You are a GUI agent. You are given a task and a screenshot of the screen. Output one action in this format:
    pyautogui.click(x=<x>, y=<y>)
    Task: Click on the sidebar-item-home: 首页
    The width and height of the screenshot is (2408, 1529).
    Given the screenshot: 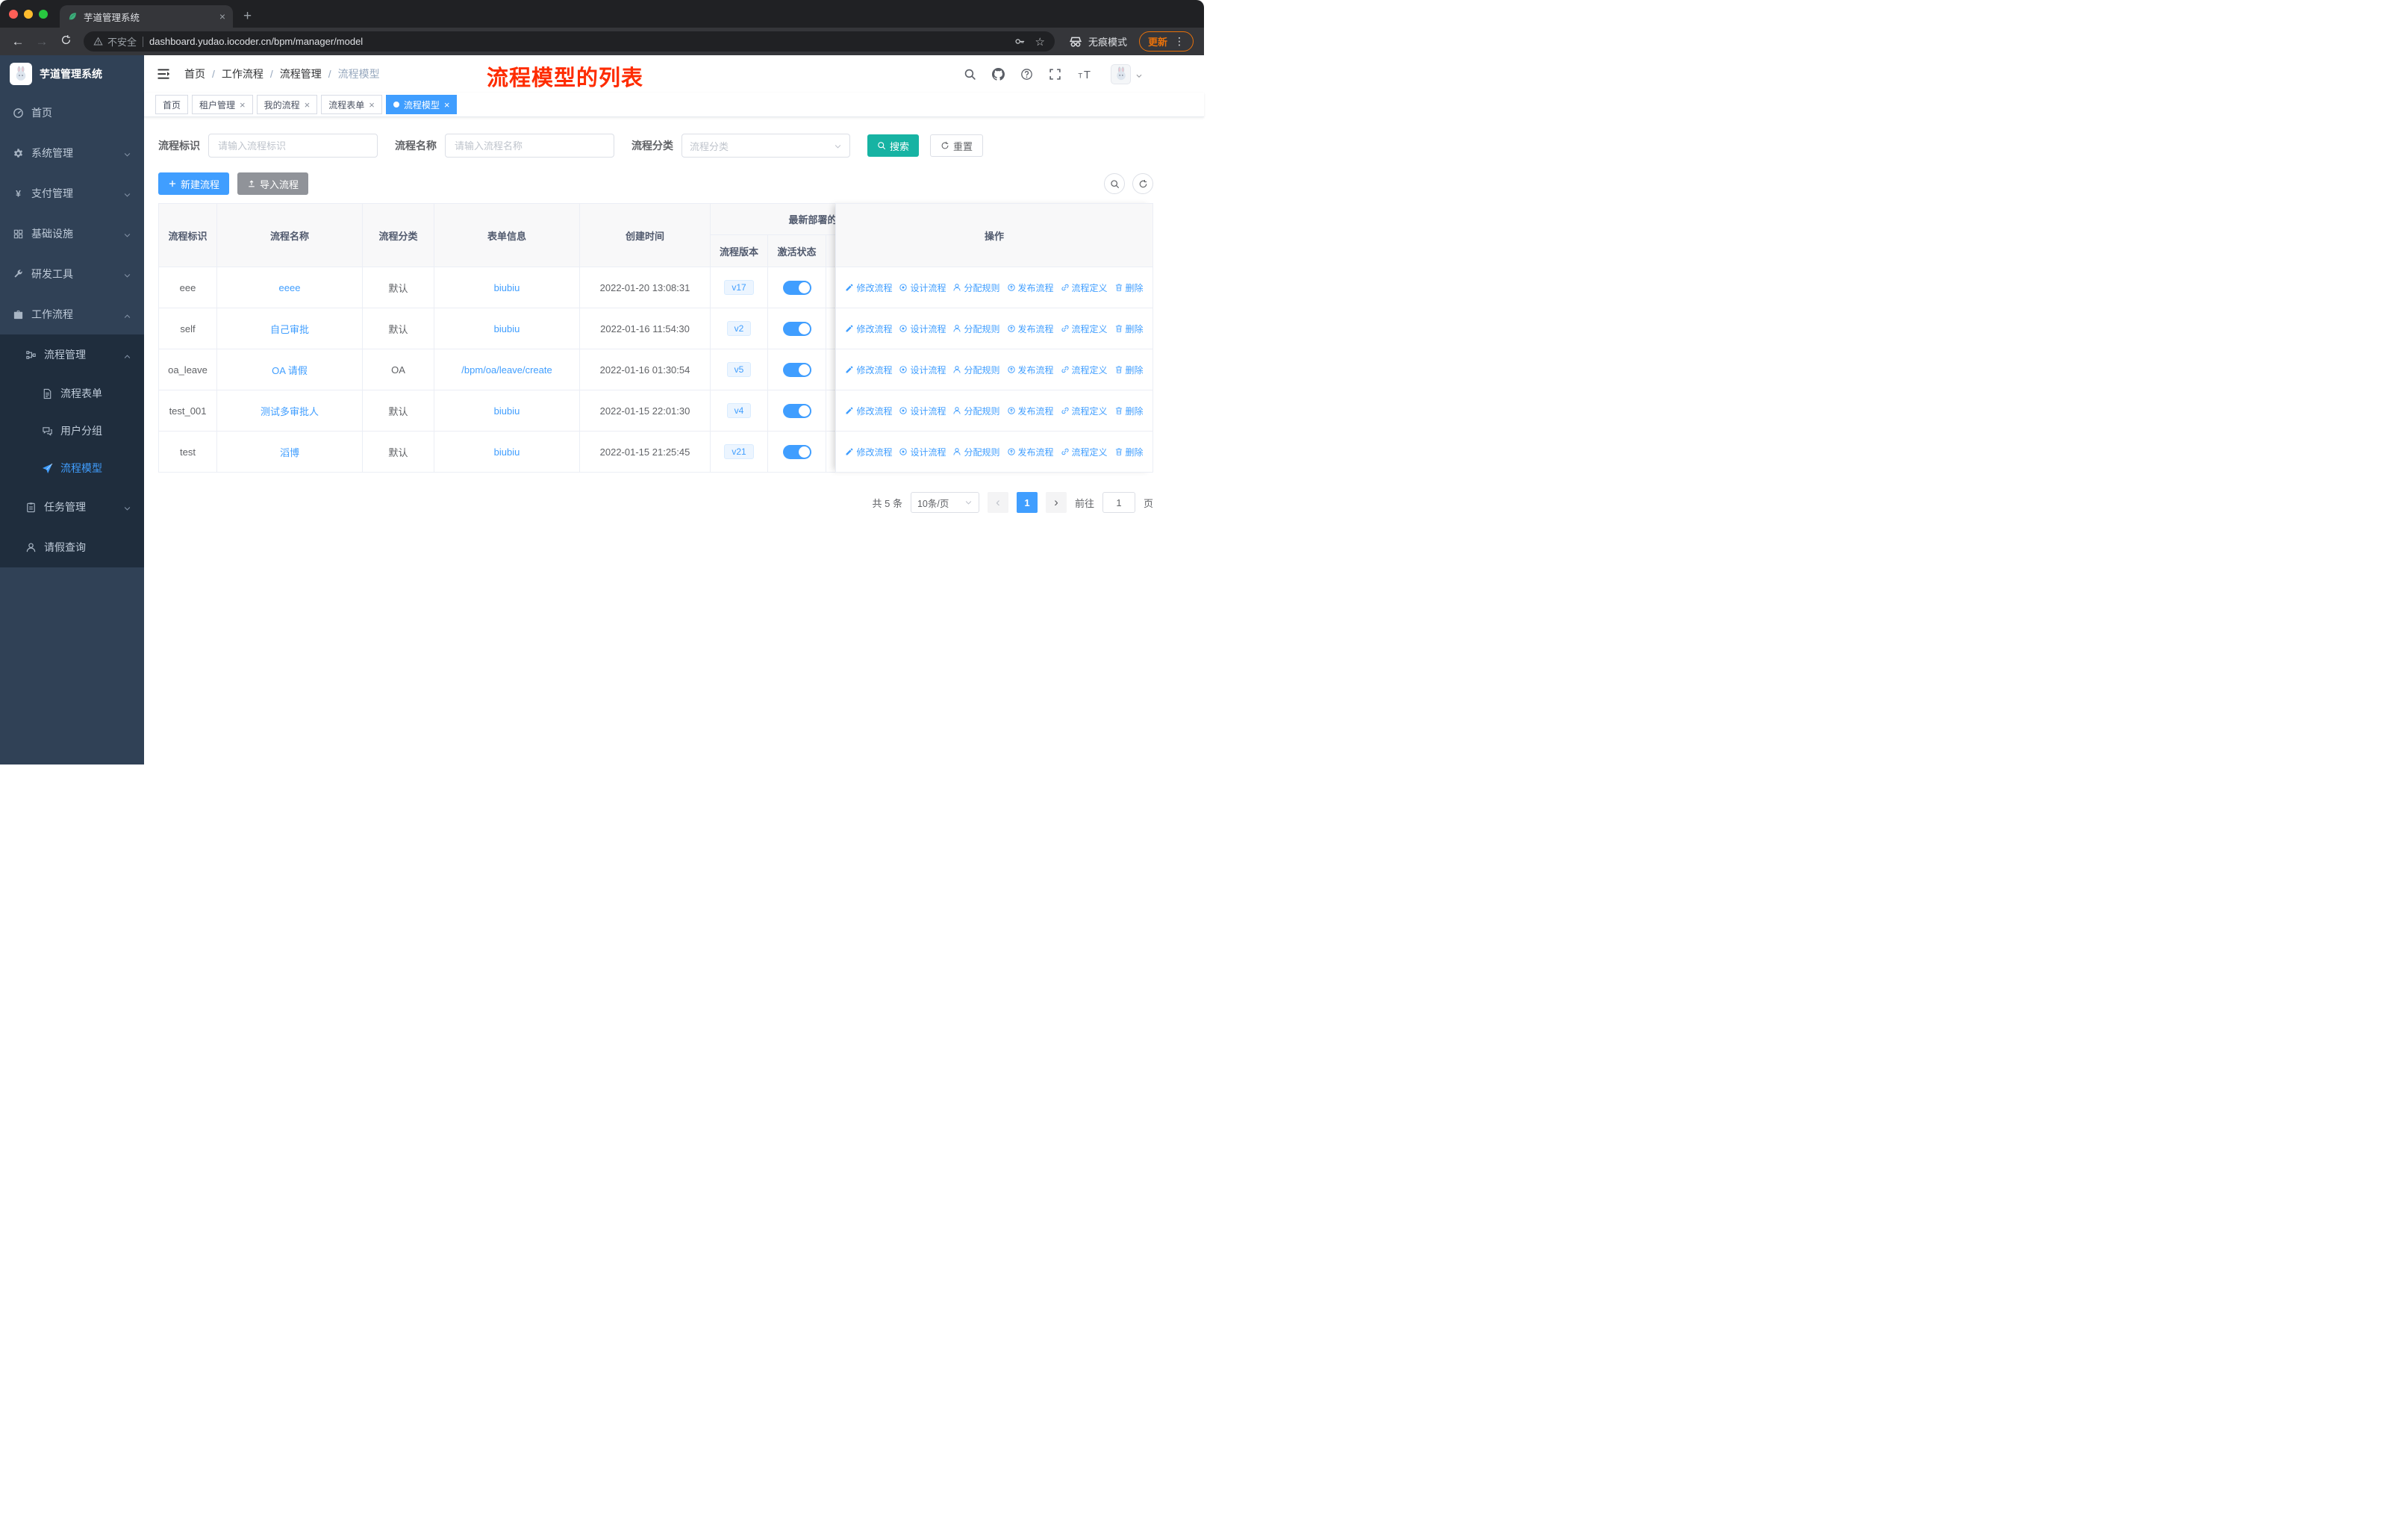 What is the action you would take?
    pyautogui.click(x=72, y=113)
    